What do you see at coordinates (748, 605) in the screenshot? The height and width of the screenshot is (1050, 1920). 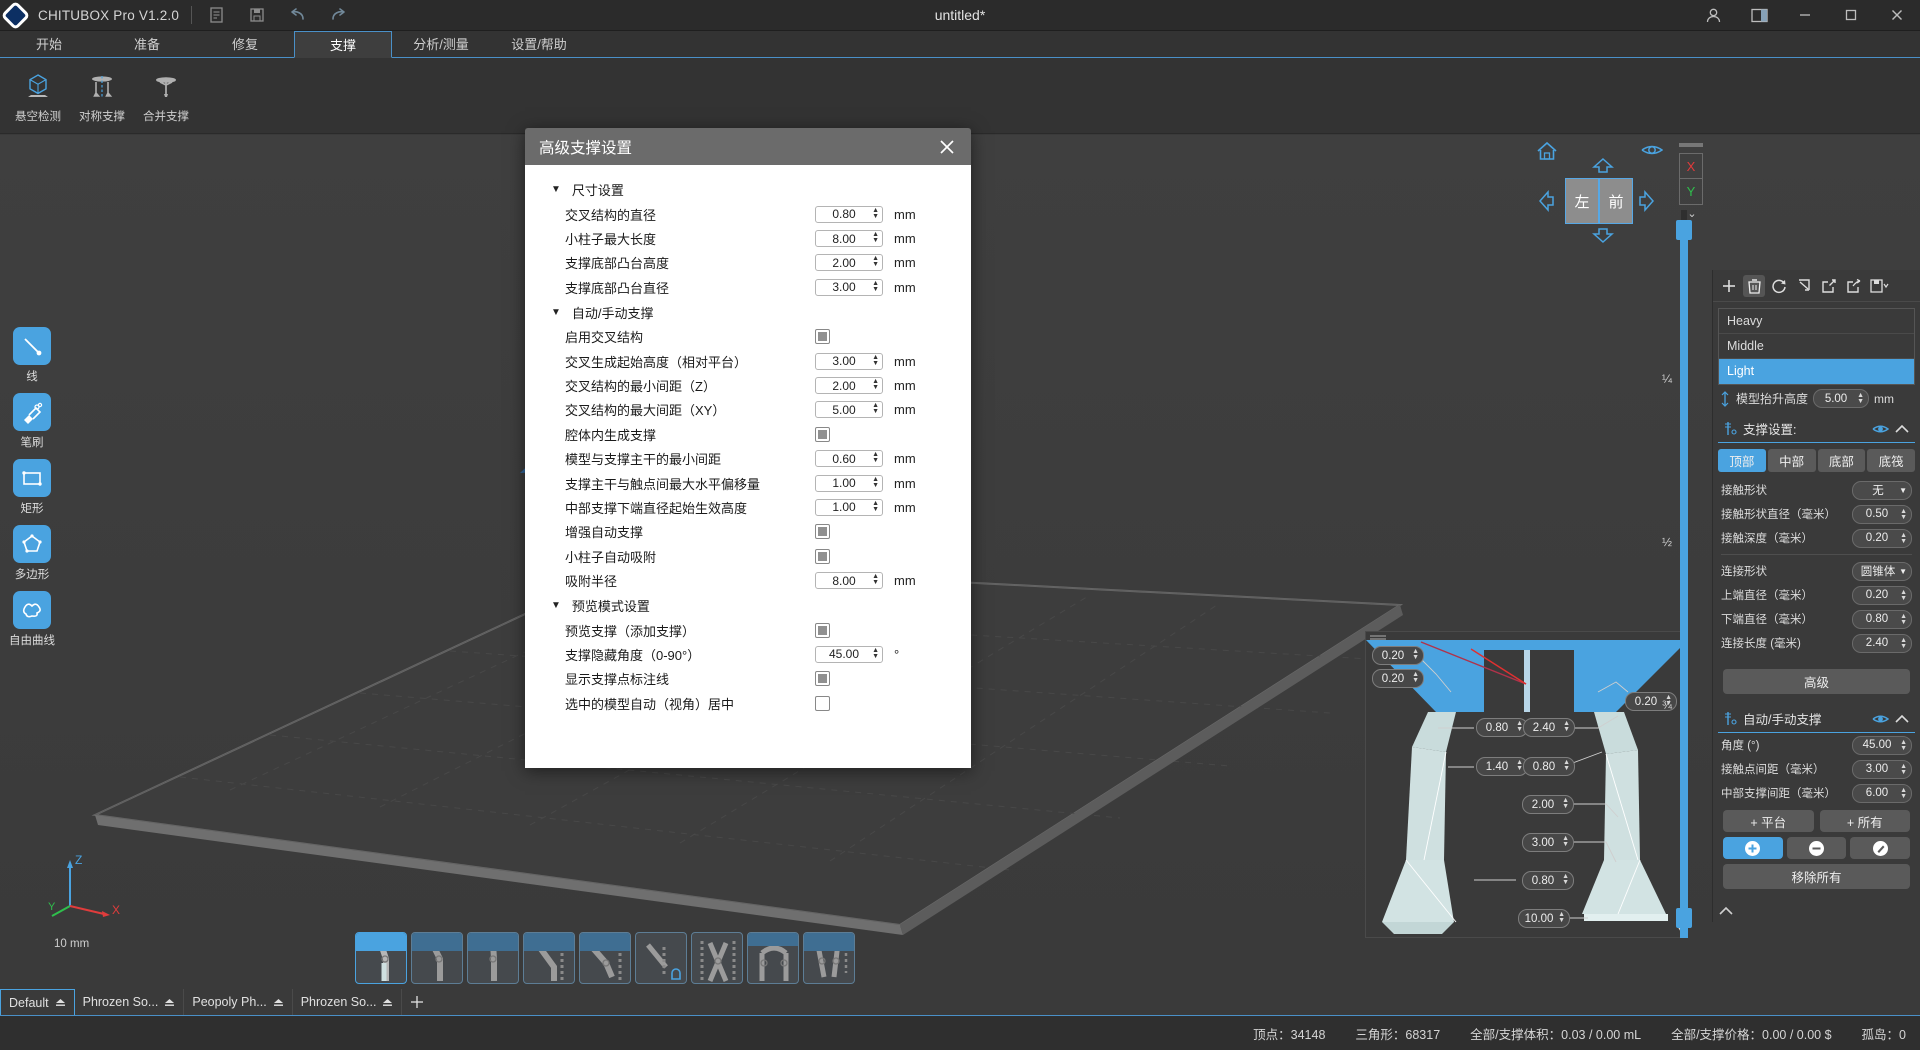 I see `dialog-group-preview: ▼ 预览模式设置` at bounding box center [748, 605].